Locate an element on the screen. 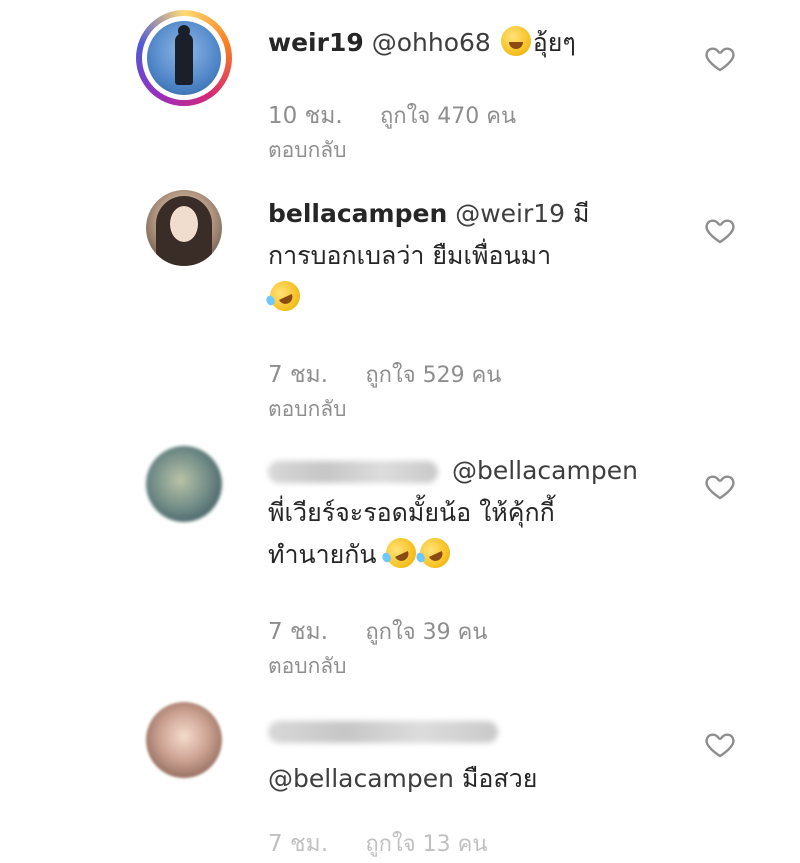  comment-text: พี่เวียร์จะรอดมั้ยน้อ ให้คุ้กกี้ is located at coordinates (411, 512).